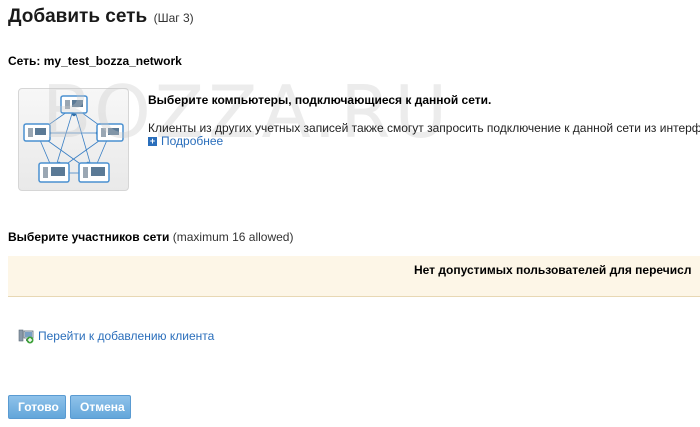 Image resolution: width=700 pixels, height=427 pixels. Describe the element at coordinates (233, 237) in the screenshot. I see `members-max: (maximum 16 allowed)` at that location.